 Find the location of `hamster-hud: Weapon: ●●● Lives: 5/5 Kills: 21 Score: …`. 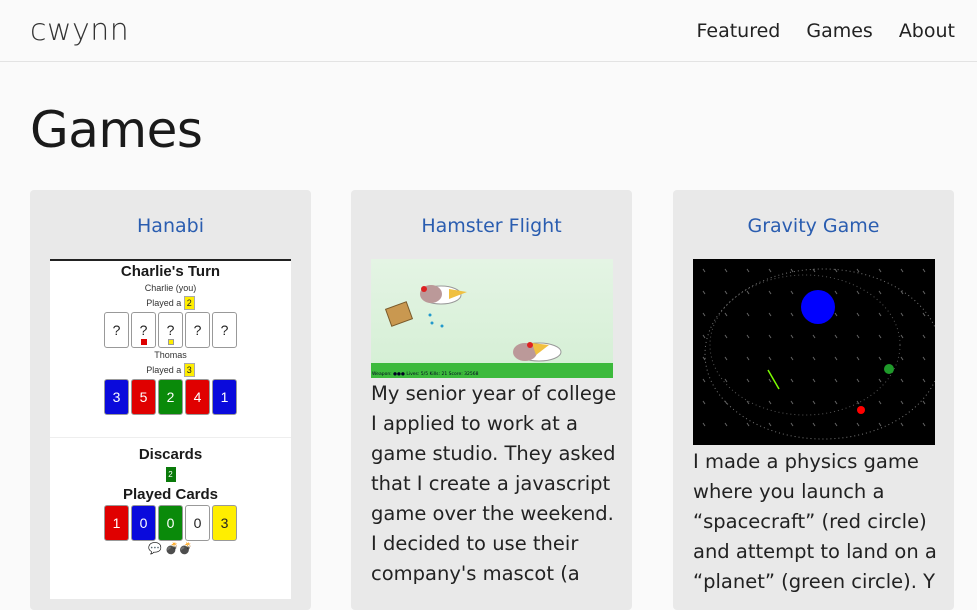

hamster-hud: Weapon: ●●● Lives: 5/5 Kills: 21 Score: … is located at coordinates (425, 374).